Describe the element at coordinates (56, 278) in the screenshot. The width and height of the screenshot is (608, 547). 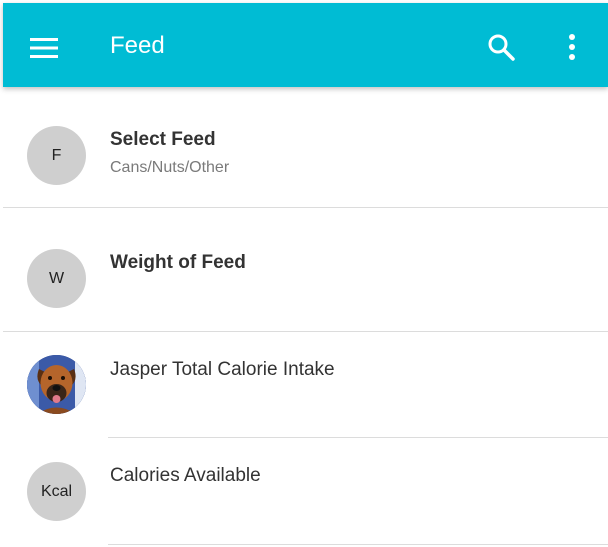
I see `avatar: W` at that location.